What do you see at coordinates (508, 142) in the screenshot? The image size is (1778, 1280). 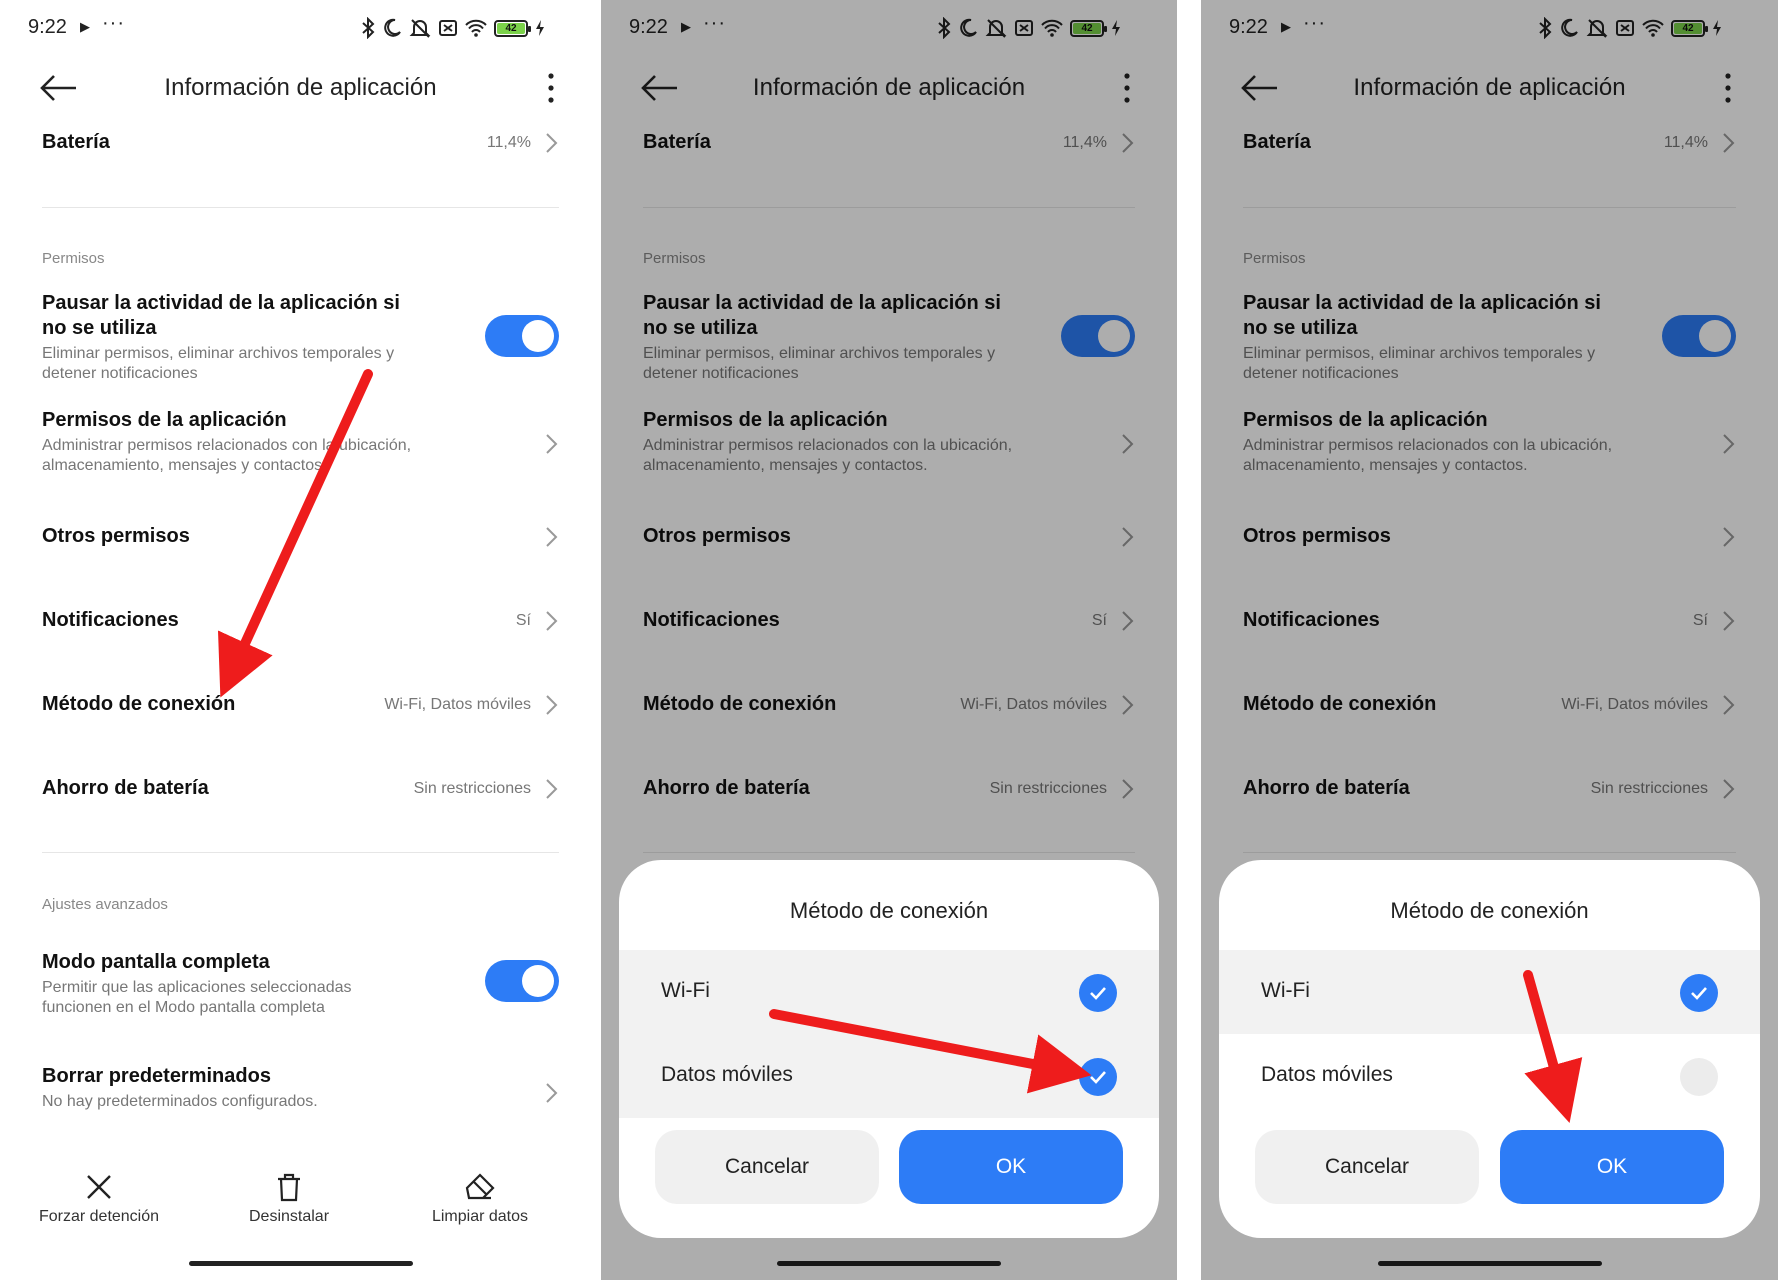 I see `row-value: 11,4%` at bounding box center [508, 142].